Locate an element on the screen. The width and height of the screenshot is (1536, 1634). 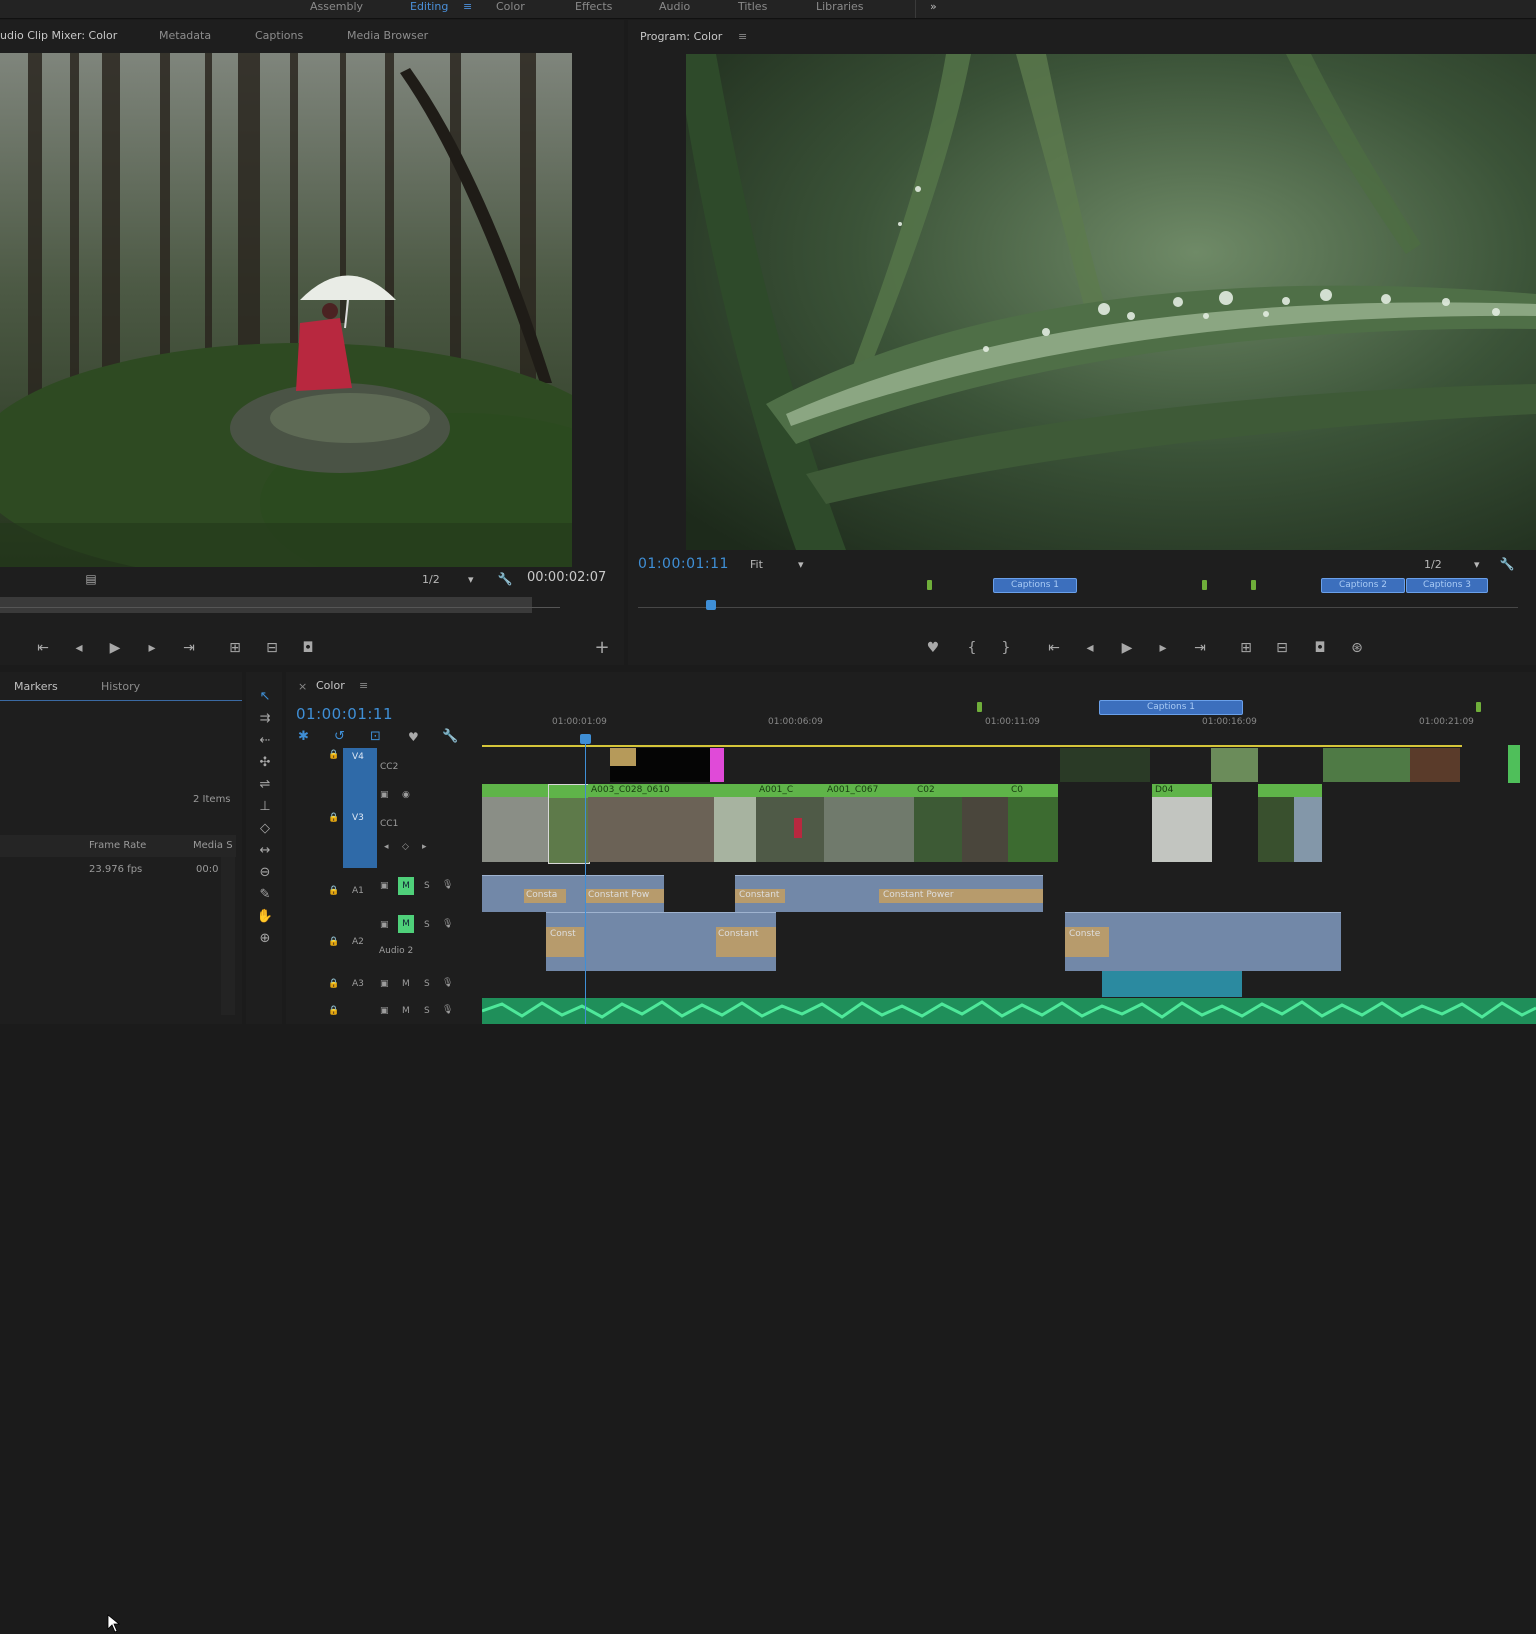
playhead-icon is located at coordinates (711, 605).